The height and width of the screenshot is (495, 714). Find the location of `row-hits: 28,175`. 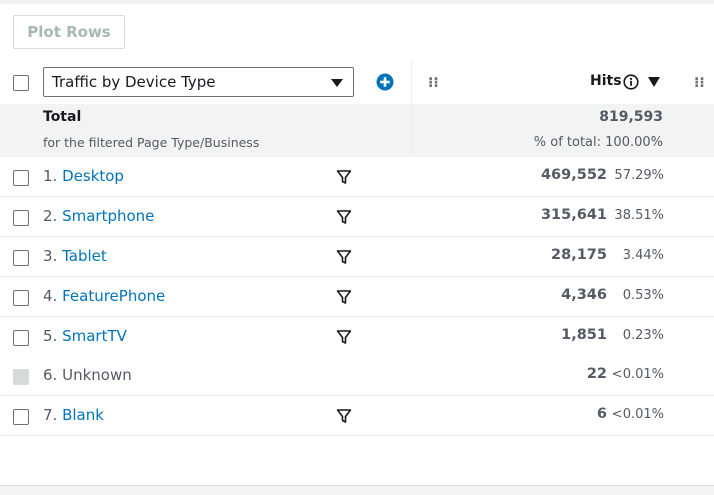

row-hits: 28,175 is located at coordinates (579, 255).